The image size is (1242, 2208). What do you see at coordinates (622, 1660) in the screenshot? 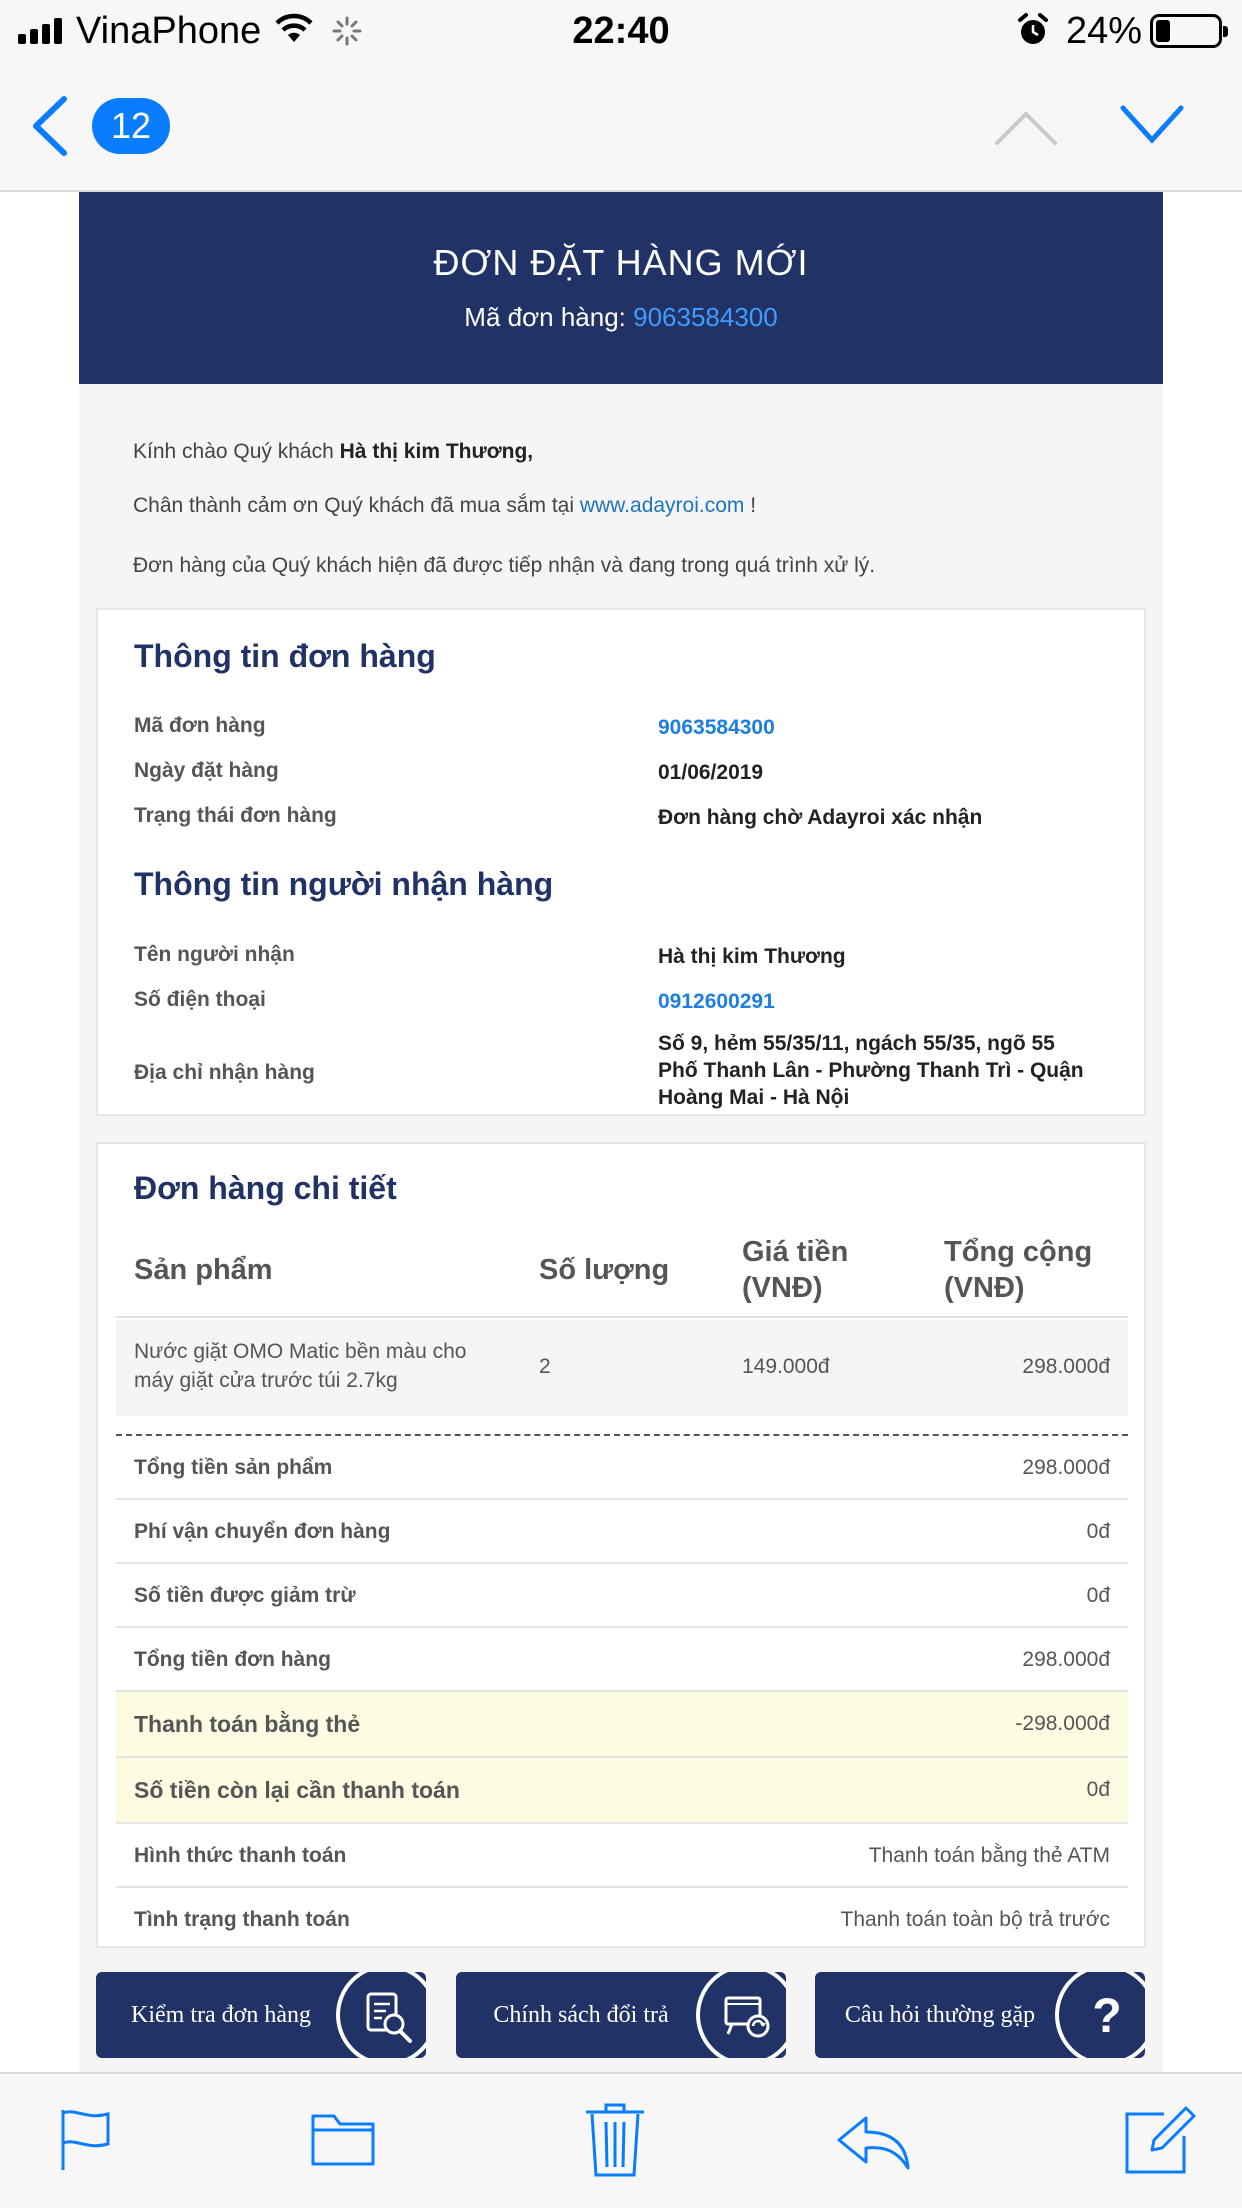
I see `summary-row: Tổng tiền đơn hàng 298.000đ` at bounding box center [622, 1660].